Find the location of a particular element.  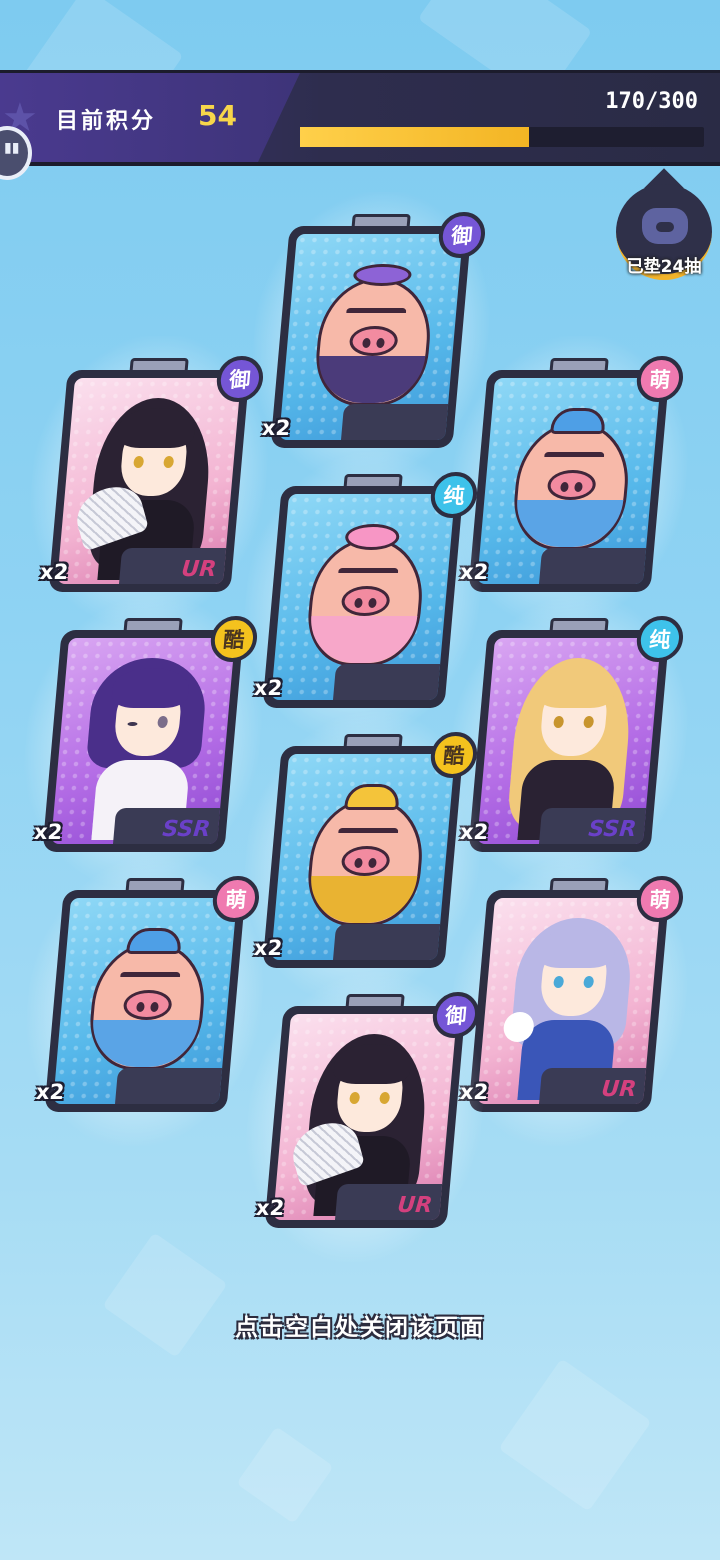

reward-card: SSR 纯 x2 is located at coordinates (569, 741).